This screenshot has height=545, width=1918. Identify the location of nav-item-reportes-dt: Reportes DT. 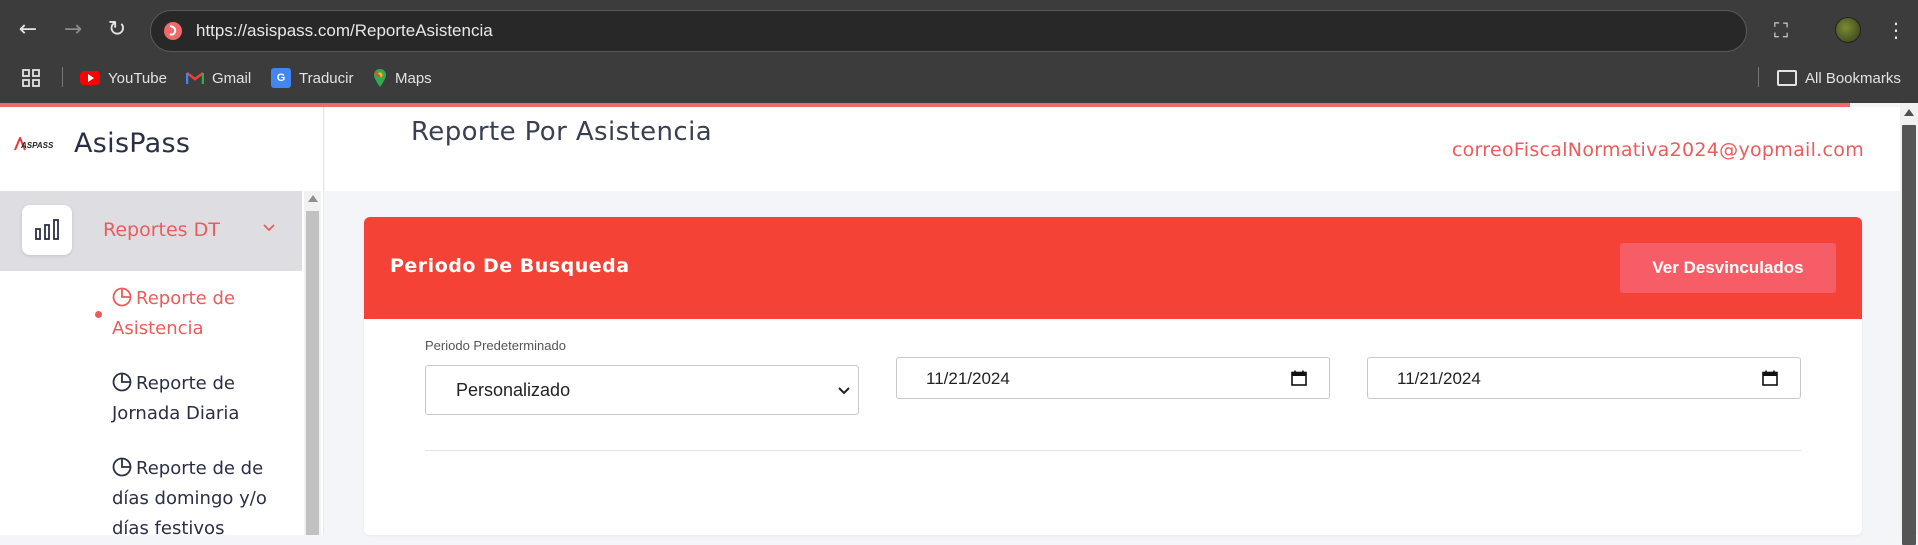
(151, 231).